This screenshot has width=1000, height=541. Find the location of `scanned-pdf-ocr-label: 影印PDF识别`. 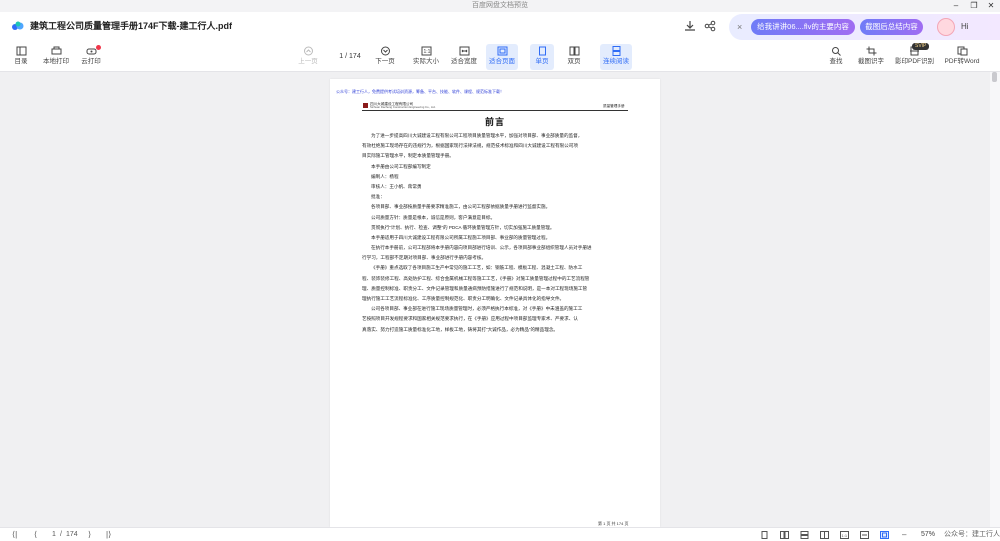

scanned-pdf-ocr-label: 影印PDF识别 is located at coordinates (914, 61).